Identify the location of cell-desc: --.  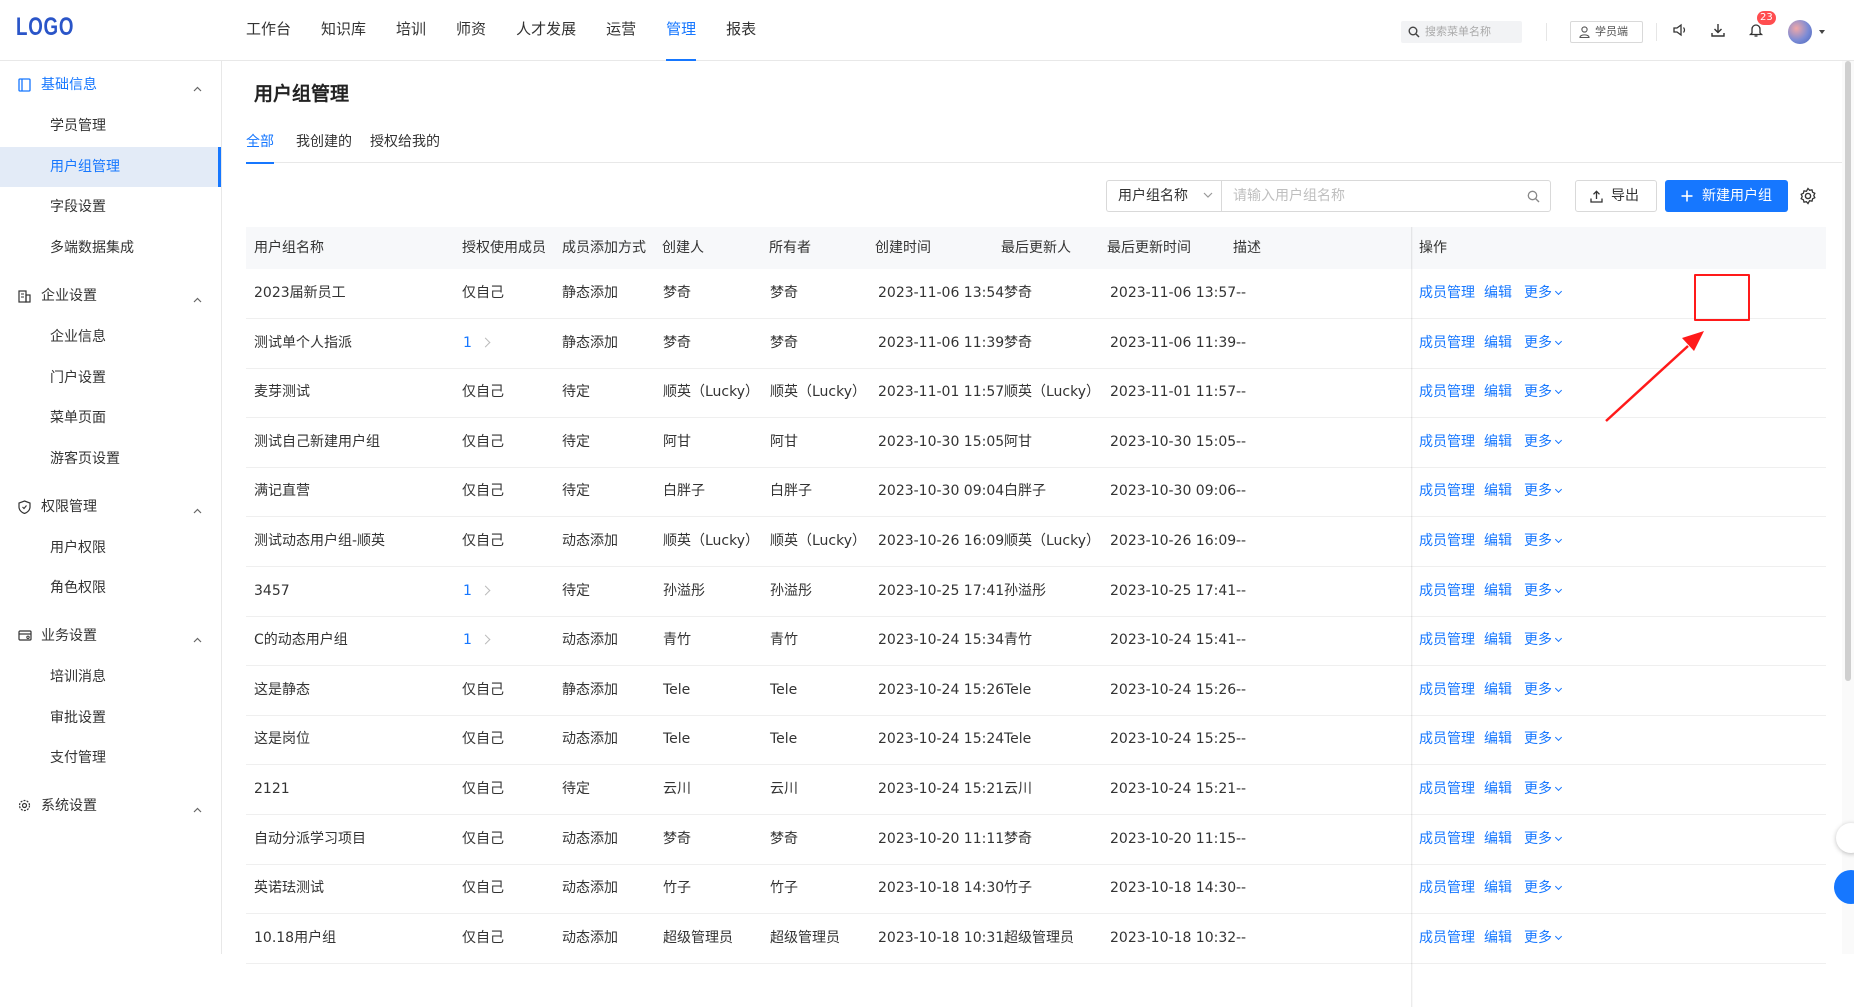
(1241, 591).